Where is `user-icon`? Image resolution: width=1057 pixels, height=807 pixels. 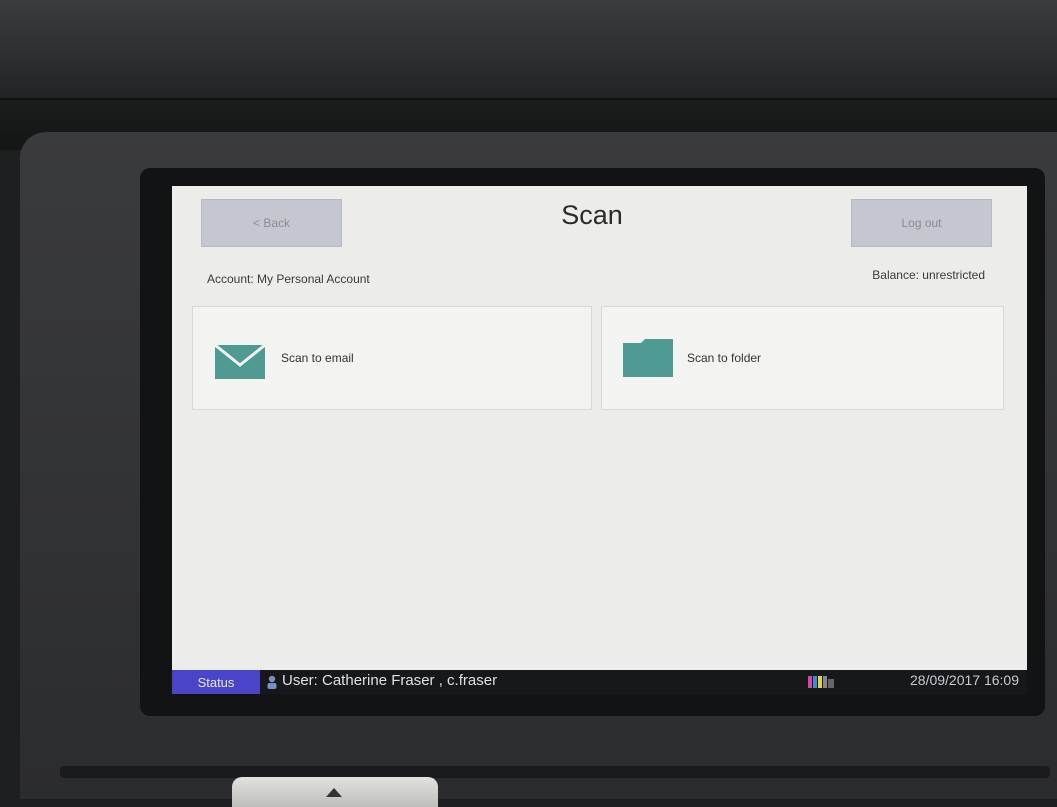 user-icon is located at coordinates (272, 682).